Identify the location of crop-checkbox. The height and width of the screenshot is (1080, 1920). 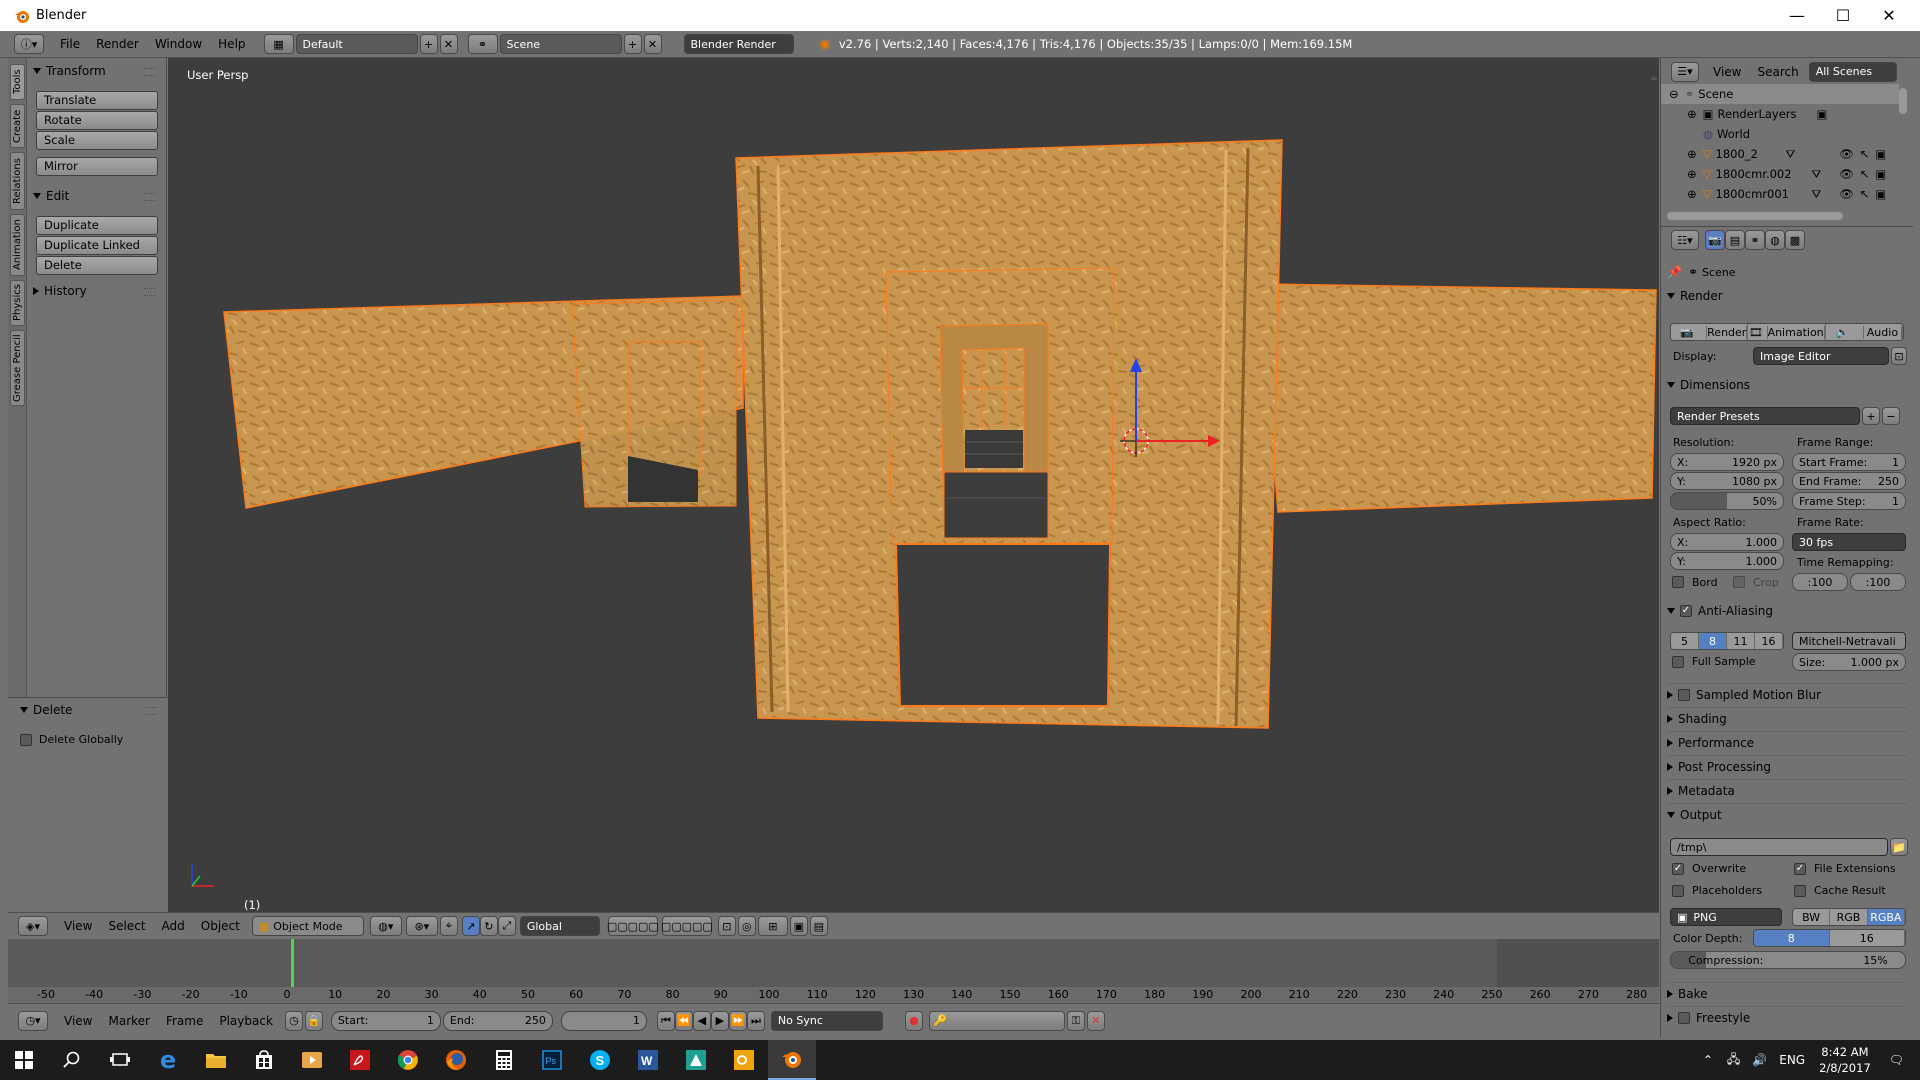
(1739, 582).